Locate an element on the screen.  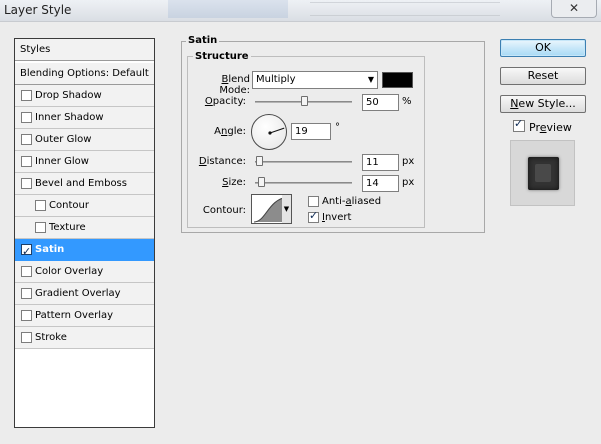
blend-mode-label: Blend Mode: is located at coordinates (234, 85).